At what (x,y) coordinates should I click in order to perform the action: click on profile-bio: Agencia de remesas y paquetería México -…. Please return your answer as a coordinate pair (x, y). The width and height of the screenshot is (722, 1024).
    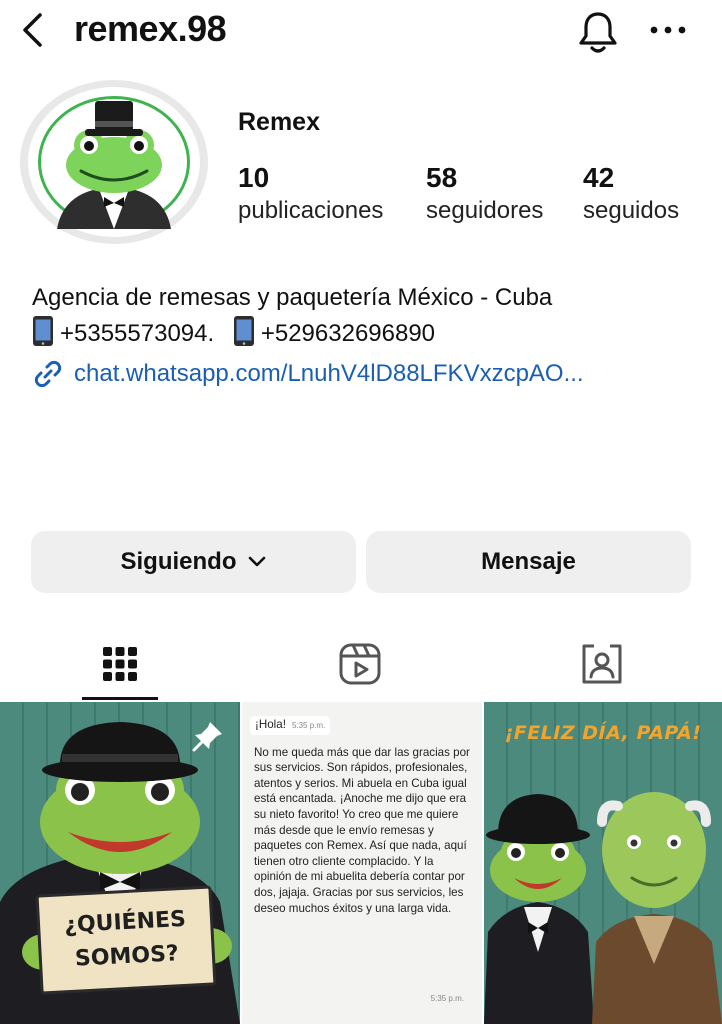
    Looking at the image, I should click on (292, 315).